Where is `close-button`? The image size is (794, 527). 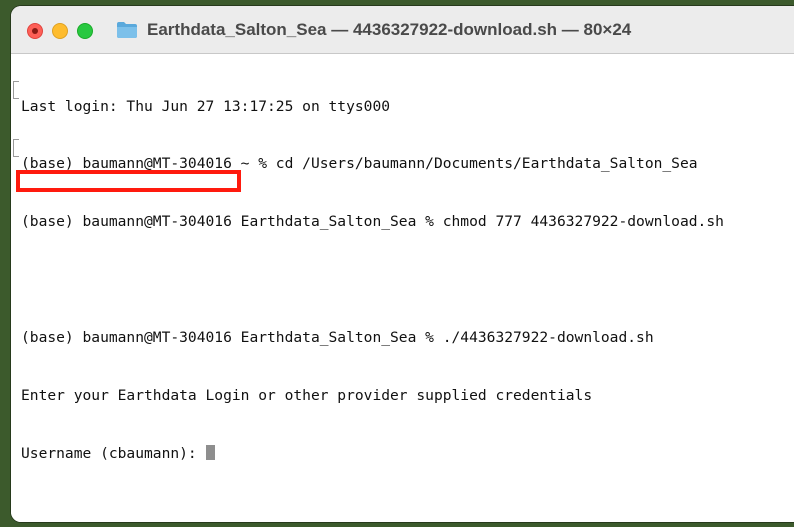 close-button is located at coordinates (35, 31).